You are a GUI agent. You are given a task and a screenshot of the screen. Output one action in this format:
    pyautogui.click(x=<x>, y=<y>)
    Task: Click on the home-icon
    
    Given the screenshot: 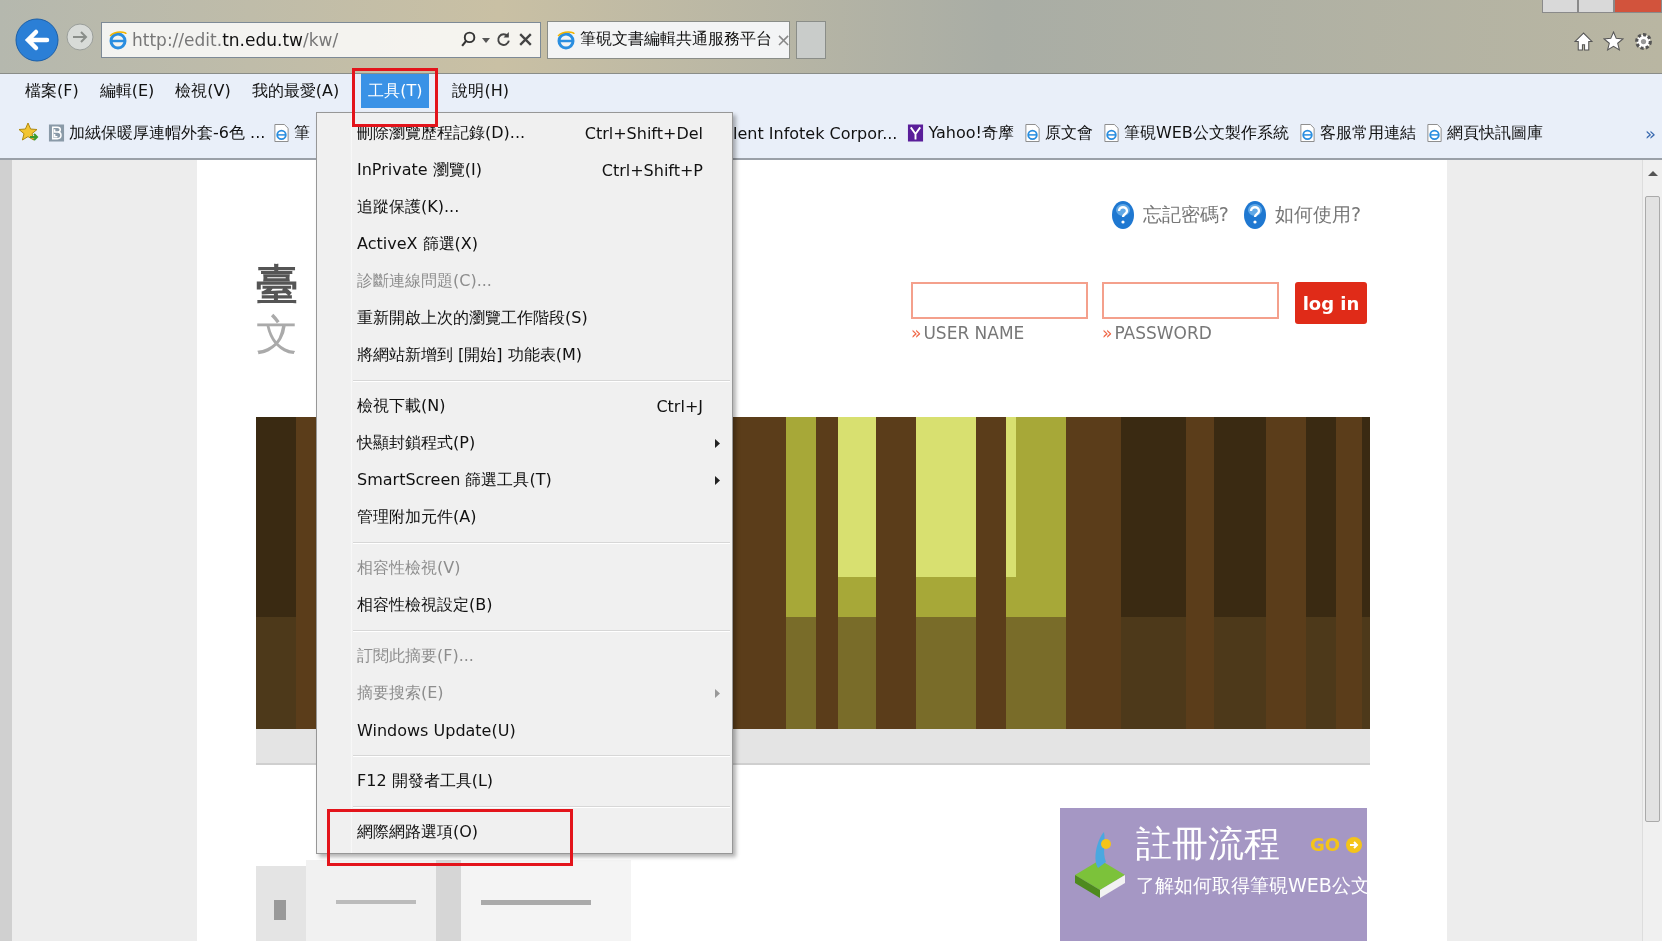 What is the action you would take?
    pyautogui.click(x=1583, y=41)
    